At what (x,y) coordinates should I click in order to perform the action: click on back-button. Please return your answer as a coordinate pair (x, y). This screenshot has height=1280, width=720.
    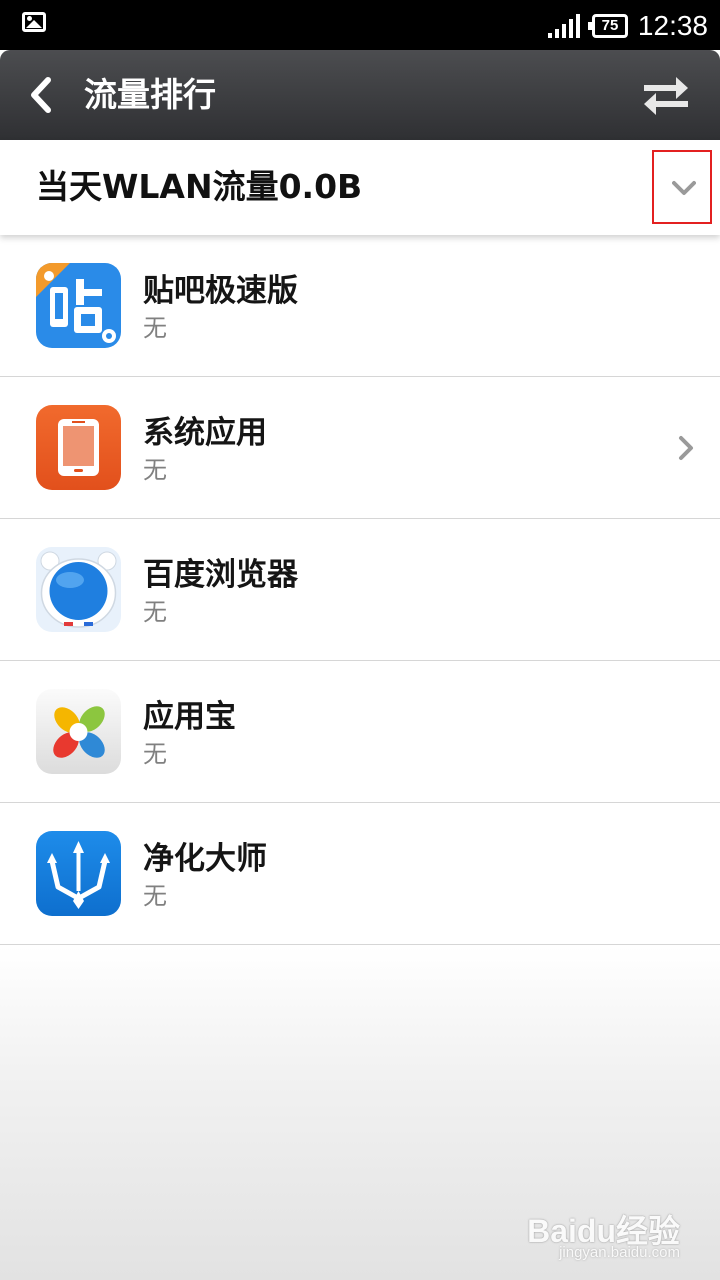
    Looking at the image, I should click on (45, 95).